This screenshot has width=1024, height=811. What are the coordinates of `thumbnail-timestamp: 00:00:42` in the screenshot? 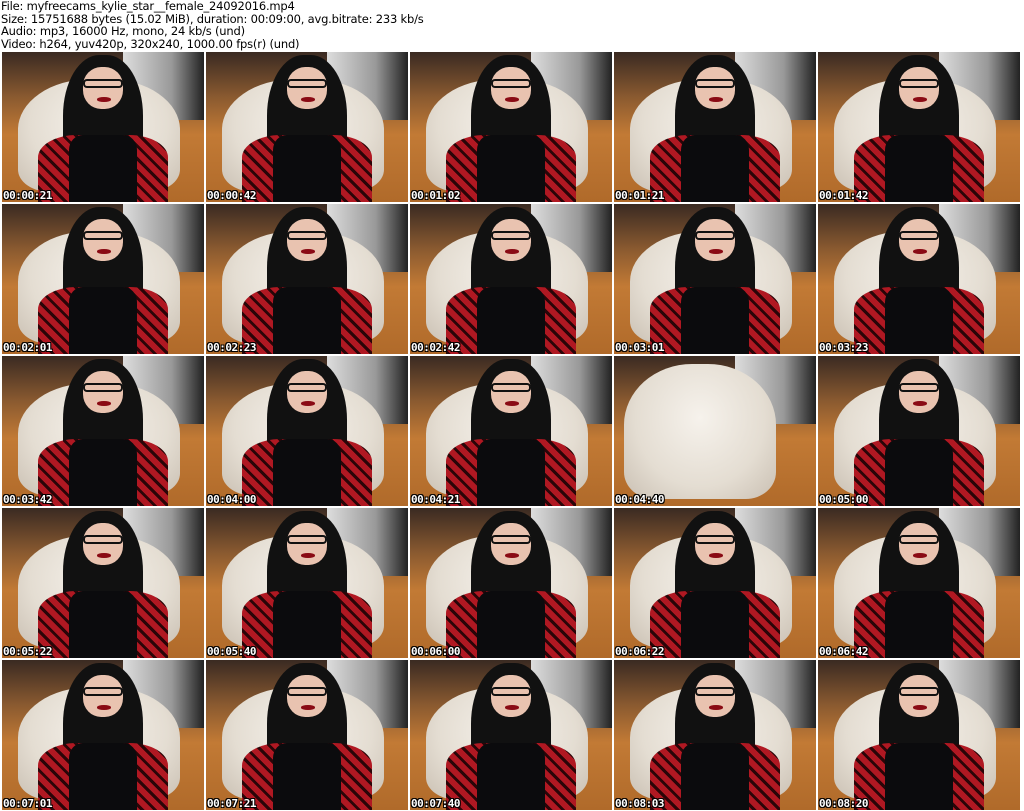 It's located at (231, 195).